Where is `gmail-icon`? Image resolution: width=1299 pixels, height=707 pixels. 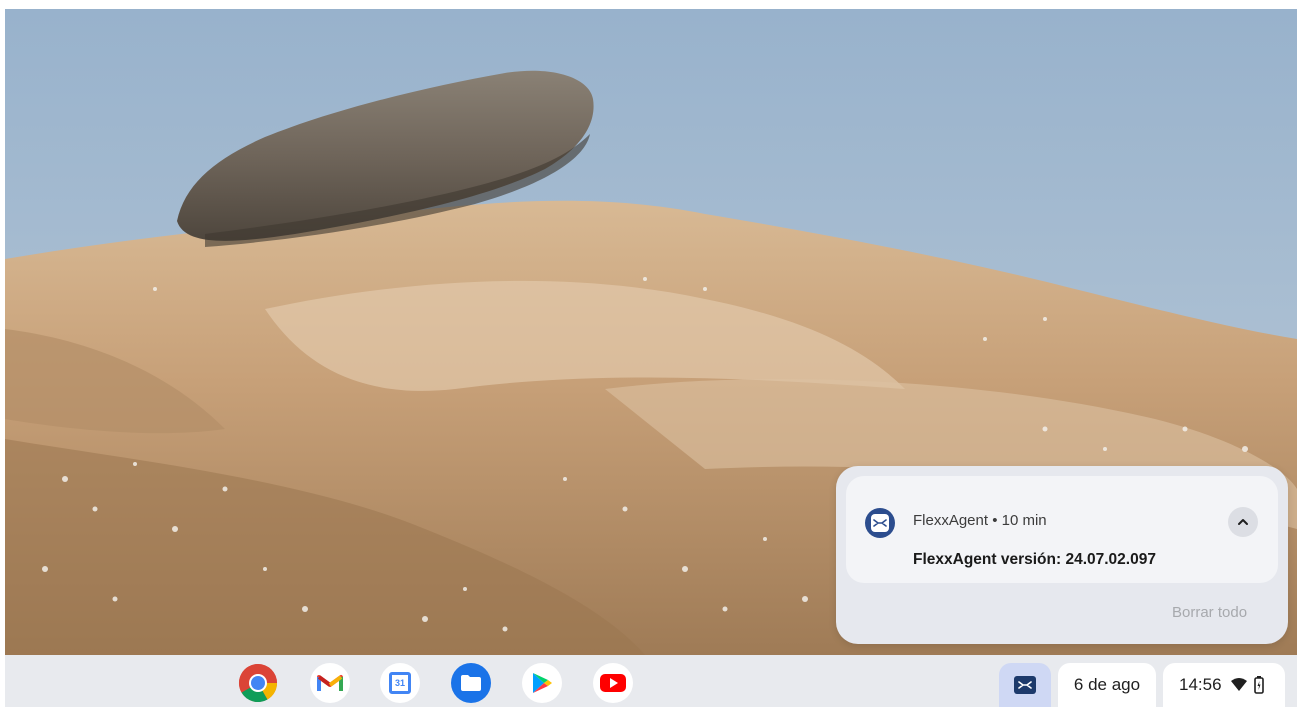
gmail-icon is located at coordinates (330, 683).